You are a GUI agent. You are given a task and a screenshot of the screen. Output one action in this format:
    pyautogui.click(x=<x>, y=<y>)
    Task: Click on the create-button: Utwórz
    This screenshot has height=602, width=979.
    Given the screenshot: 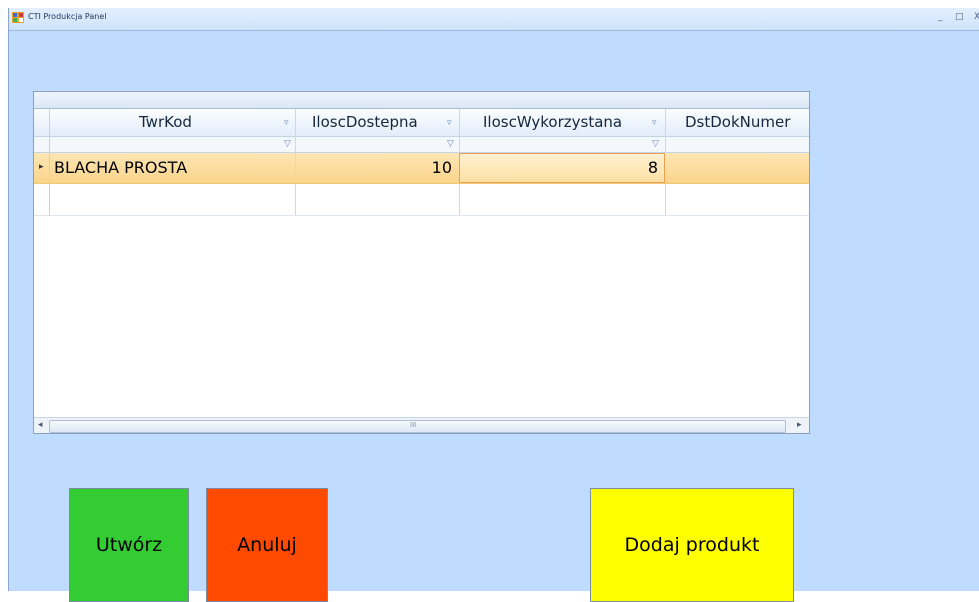 What is the action you would take?
    pyautogui.click(x=129, y=545)
    